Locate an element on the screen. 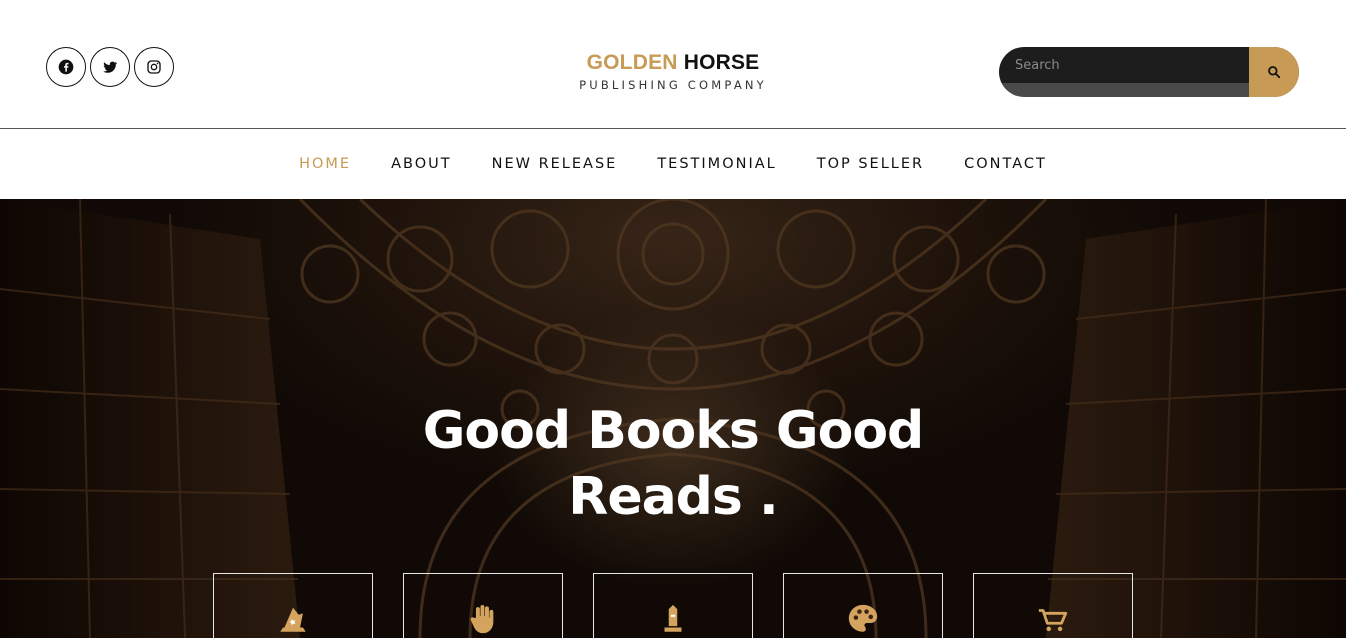  shopping-cart-icon is located at coordinates (1053, 620).